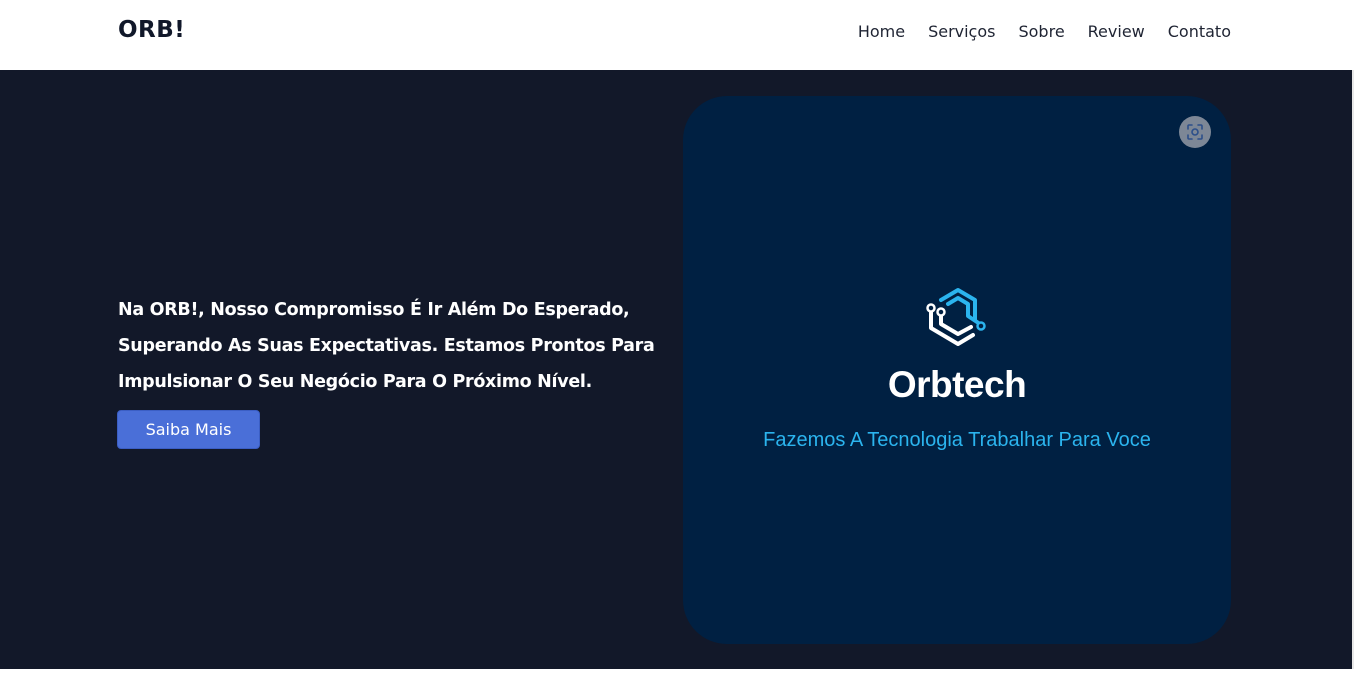 This screenshot has height=688, width=1354. Describe the element at coordinates (151, 30) in the screenshot. I see `brand-logo: ORB!` at that location.